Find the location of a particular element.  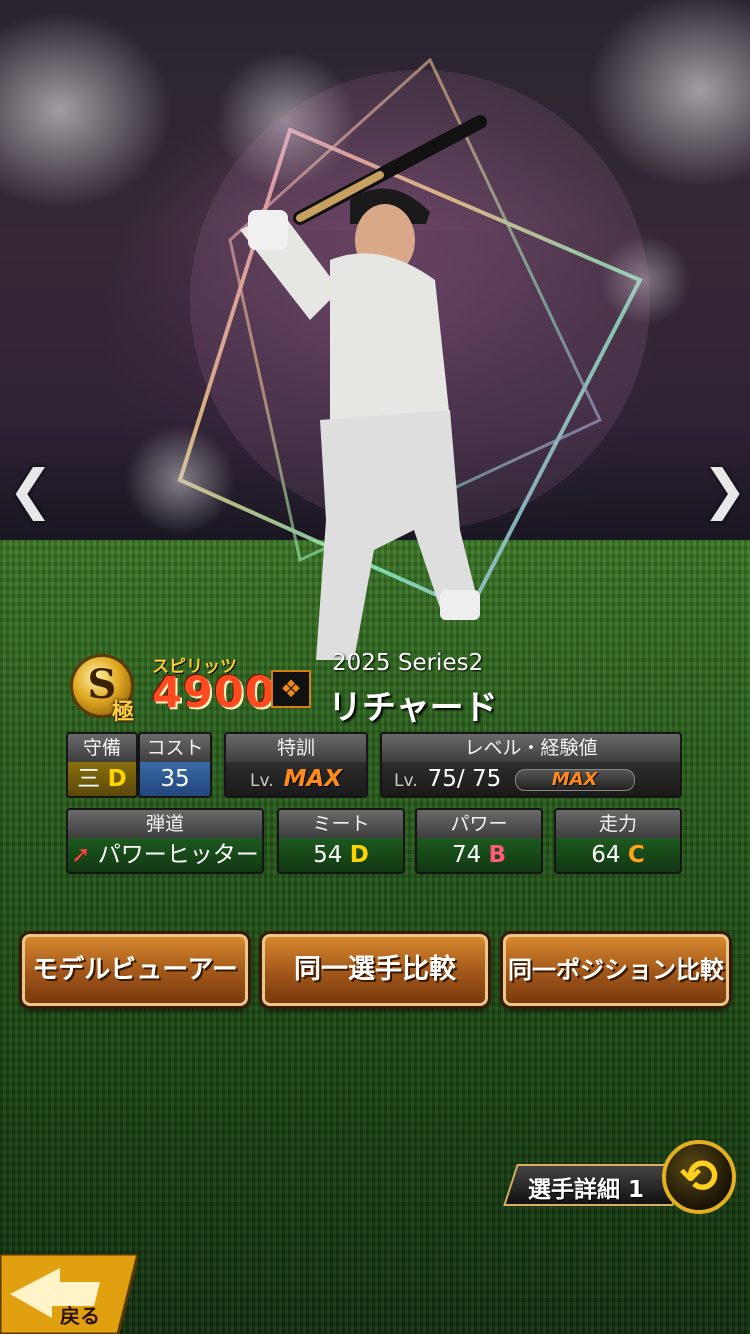

contact-value: 54 D is located at coordinates (341, 855).